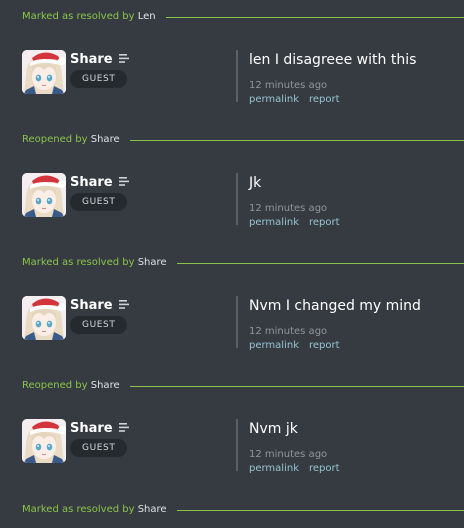 This screenshot has height=528, width=464. I want to click on comment-text: Nvm jk, so click(273, 429).